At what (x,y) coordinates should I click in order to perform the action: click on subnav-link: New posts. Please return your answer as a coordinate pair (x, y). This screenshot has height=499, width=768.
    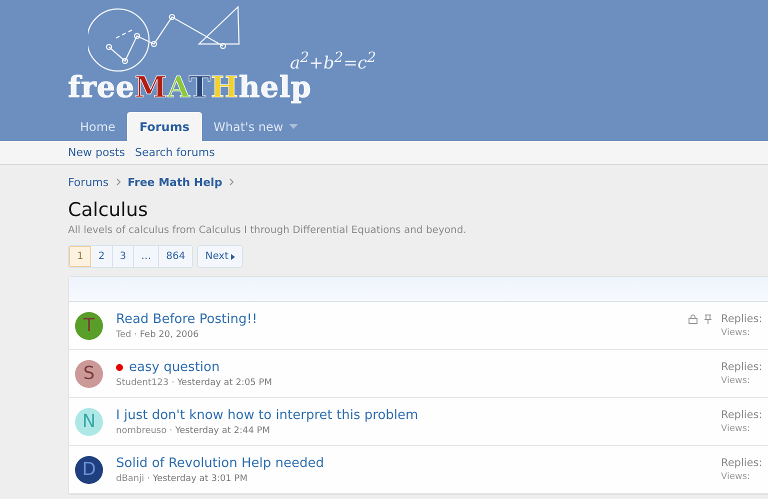
    Looking at the image, I should click on (96, 152).